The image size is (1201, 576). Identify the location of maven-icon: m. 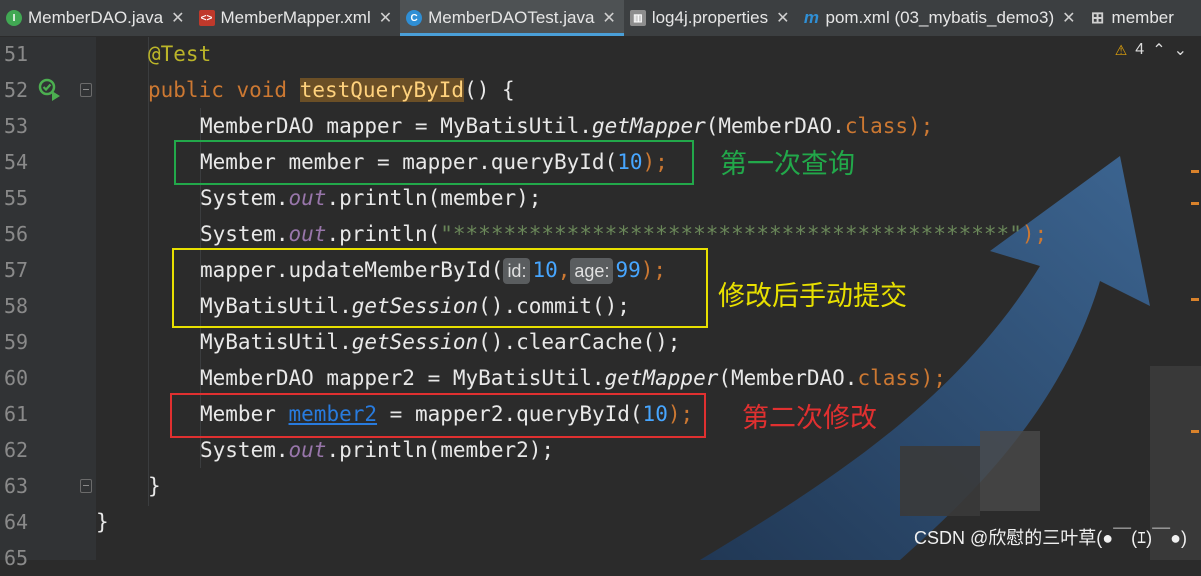
(811, 17).